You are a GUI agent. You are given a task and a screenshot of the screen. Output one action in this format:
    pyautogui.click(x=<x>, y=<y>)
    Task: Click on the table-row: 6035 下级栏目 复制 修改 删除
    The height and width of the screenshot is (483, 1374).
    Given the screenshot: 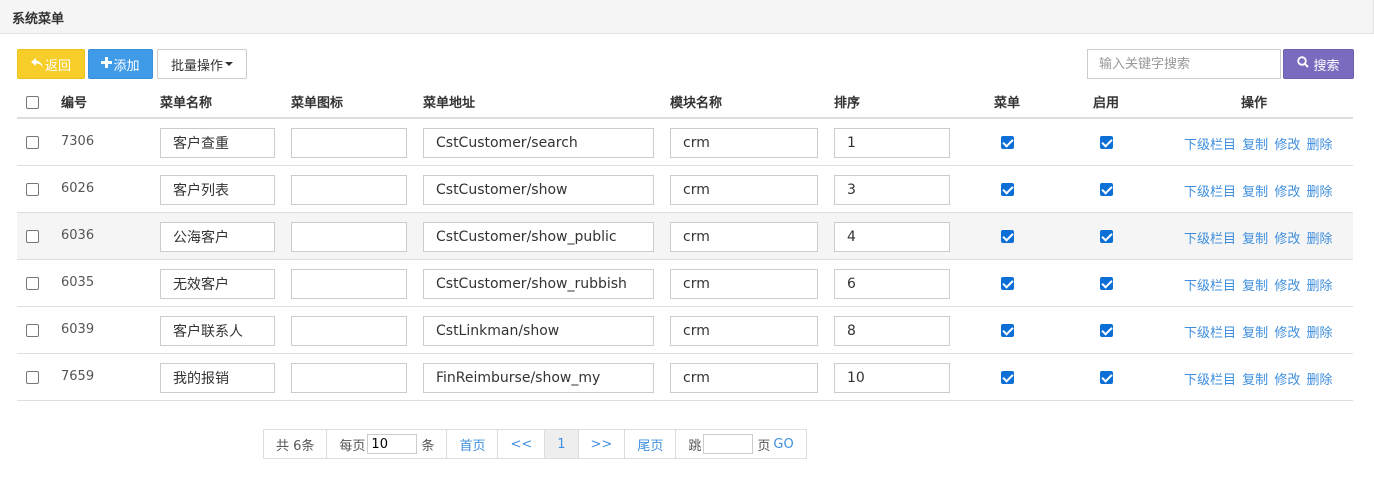 What is the action you would take?
    pyautogui.click(x=685, y=283)
    